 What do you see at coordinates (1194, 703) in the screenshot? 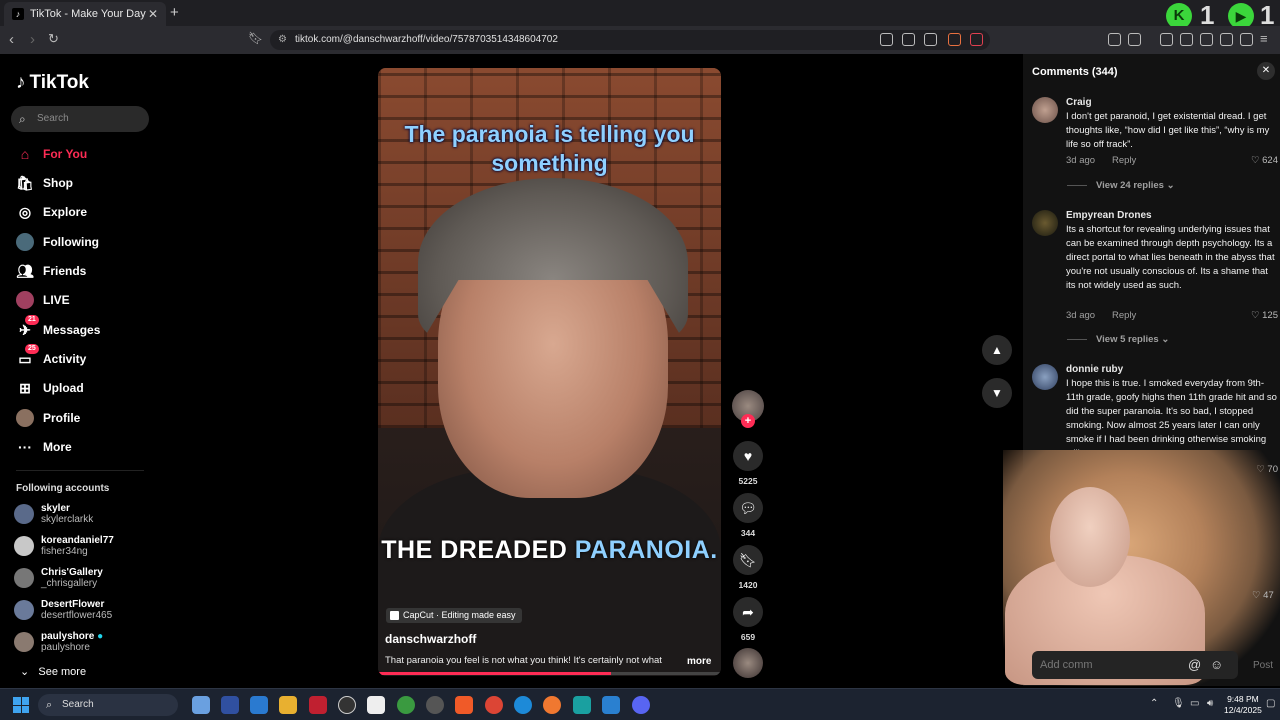
I see `network-icon: ▭` at bounding box center [1194, 703].